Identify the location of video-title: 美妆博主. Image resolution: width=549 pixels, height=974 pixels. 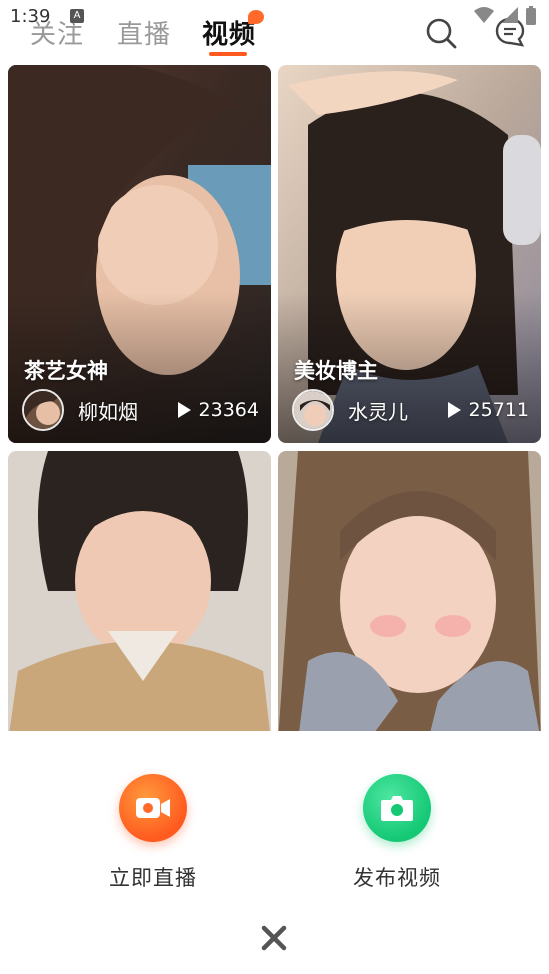
(336, 371).